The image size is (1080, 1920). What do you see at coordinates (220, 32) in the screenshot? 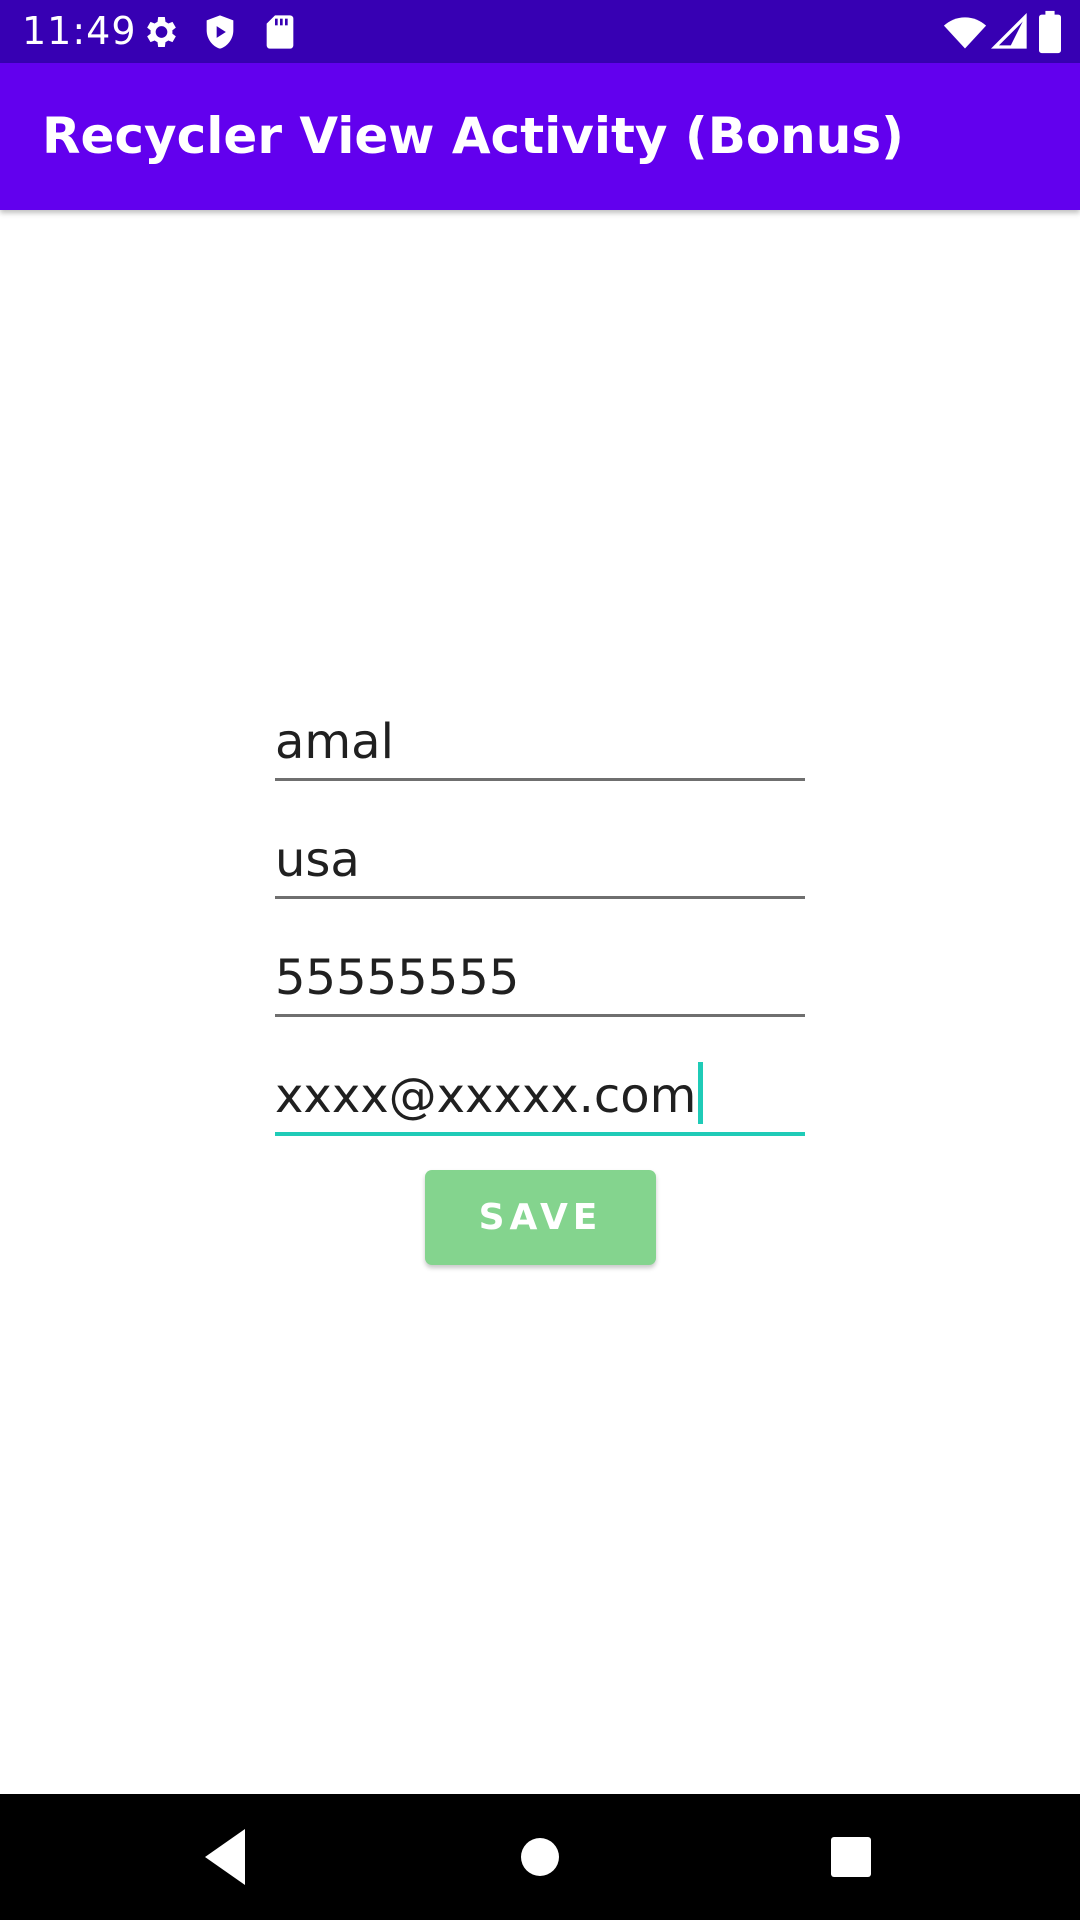
I see `shield-play-icon` at bounding box center [220, 32].